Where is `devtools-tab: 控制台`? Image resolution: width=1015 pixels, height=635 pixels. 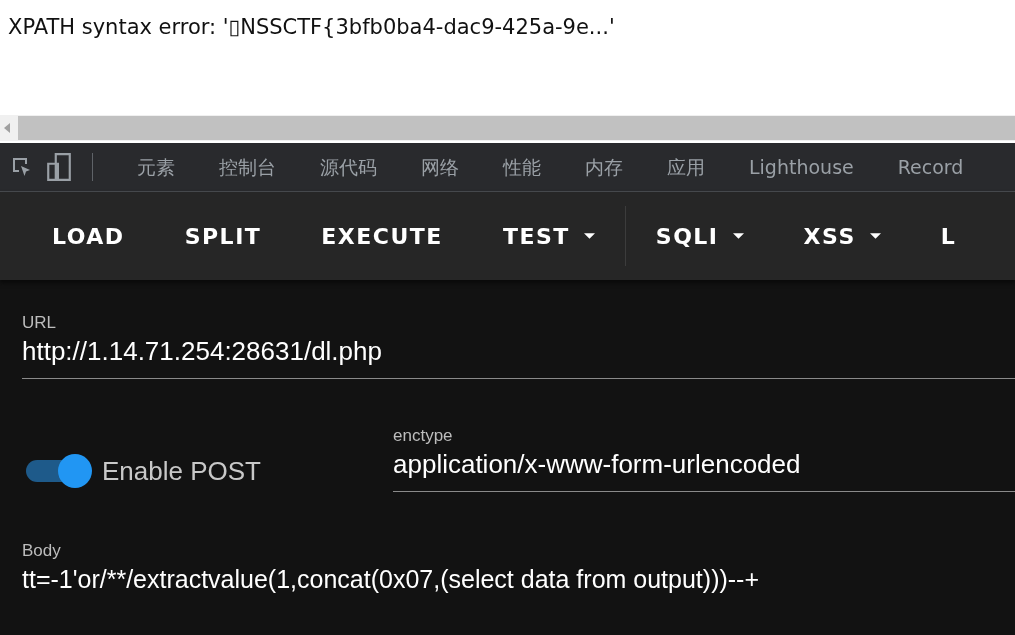
devtools-tab: 控制台 is located at coordinates (247, 167).